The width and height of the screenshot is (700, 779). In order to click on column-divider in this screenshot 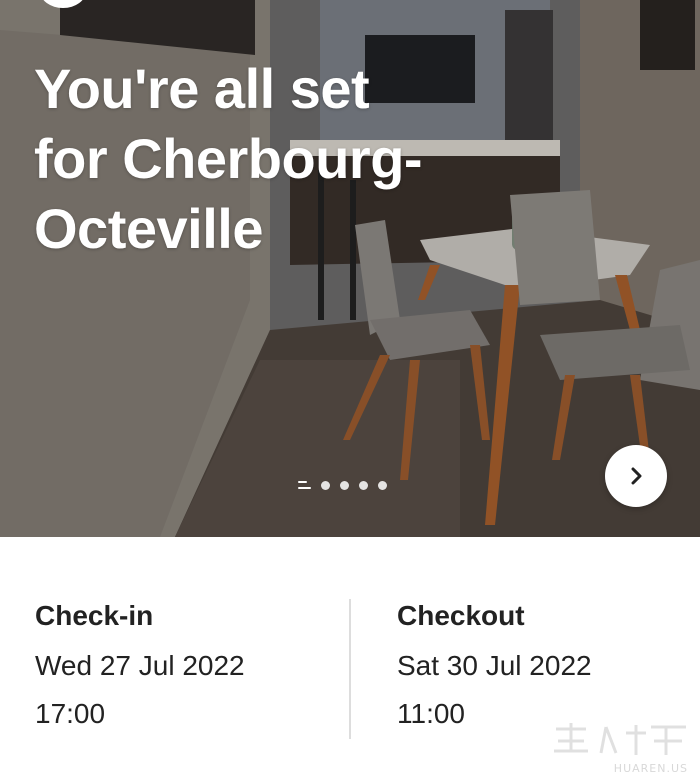, I will do `click(350, 669)`.